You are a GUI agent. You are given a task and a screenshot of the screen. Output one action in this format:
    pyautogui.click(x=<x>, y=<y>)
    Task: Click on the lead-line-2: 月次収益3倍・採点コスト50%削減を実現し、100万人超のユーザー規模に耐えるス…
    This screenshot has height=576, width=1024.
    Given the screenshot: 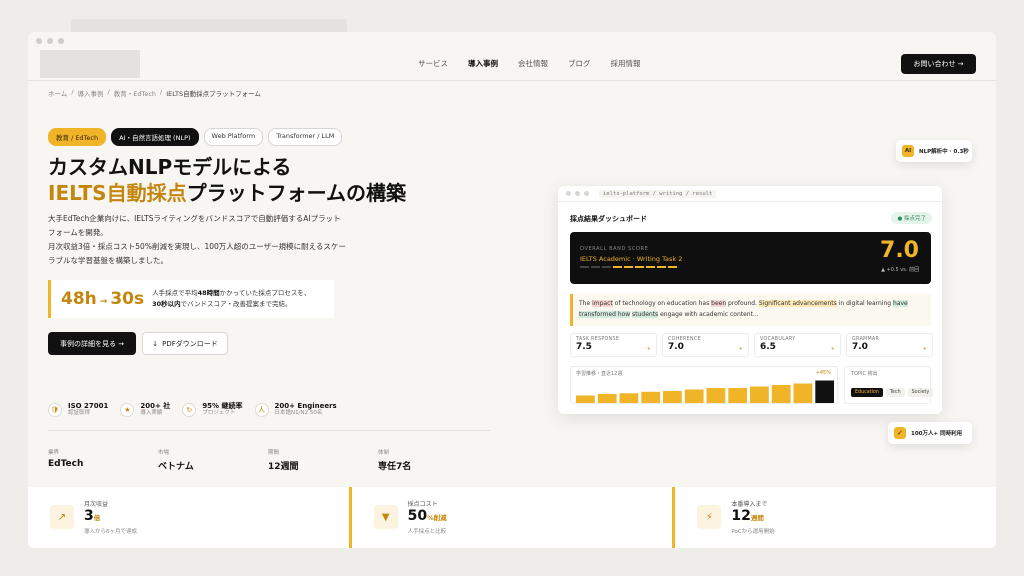 What is the action you would take?
    pyautogui.click(x=197, y=253)
    